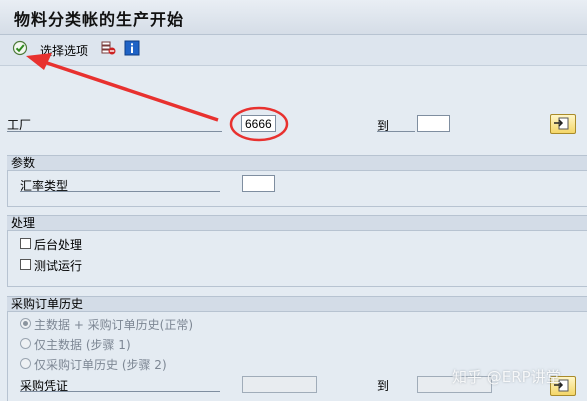 The image size is (587, 401). Describe the element at coordinates (25, 343) in the screenshot. I see `radio-master-only` at that location.